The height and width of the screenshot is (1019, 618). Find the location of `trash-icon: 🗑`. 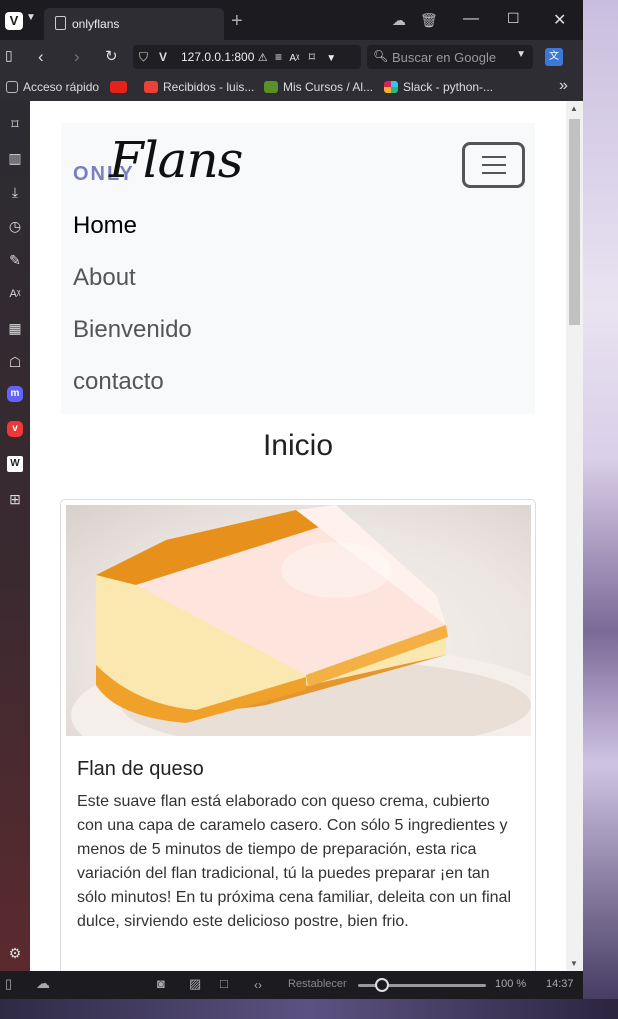

trash-icon: 🗑 is located at coordinates (429, 20).